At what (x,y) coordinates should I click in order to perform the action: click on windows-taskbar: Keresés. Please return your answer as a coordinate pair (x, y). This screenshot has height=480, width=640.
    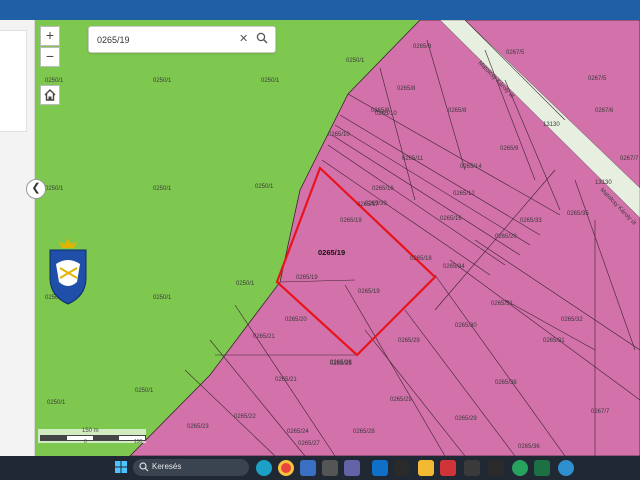
    Looking at the image, I should click on (320, 468).